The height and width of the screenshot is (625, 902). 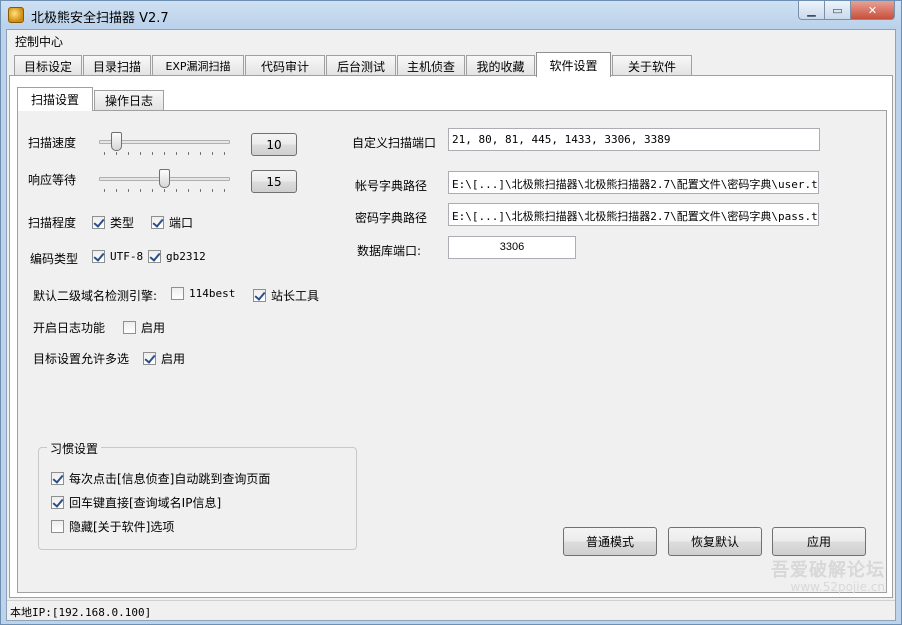 I want to click on habit-enter-query-checkbox: 回车键直接[查询域名IP信息], so click(x=136, y=502).